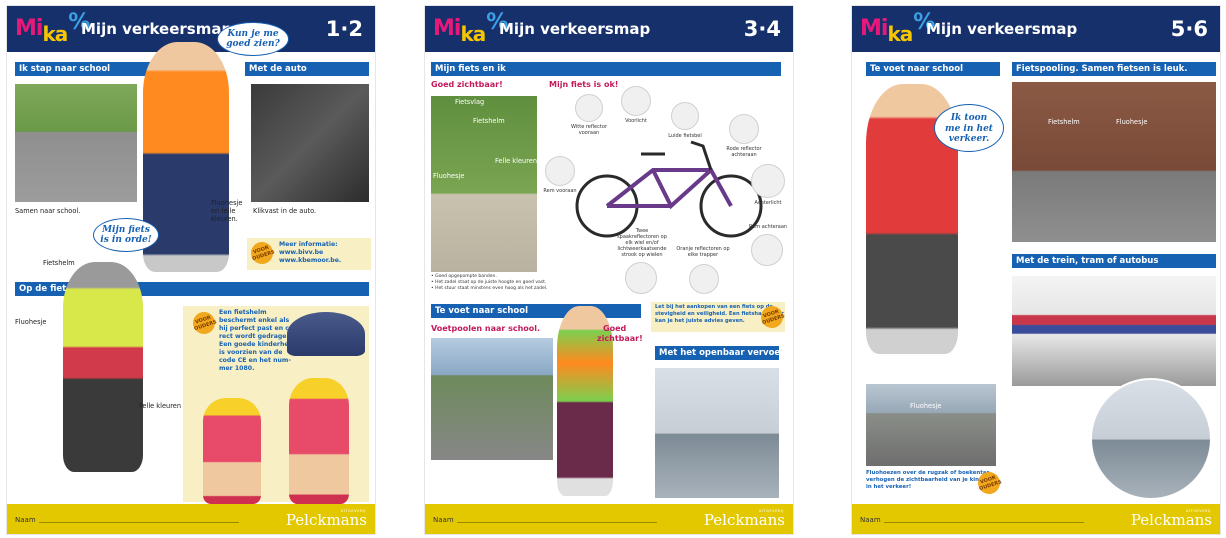 Image resolution: width=1226 pixels, height=538 pixels. Describe the element at coordinates (969, 128) in the screenshot. I see `speech-bubble: Ik toon me in het verkeer.` at that location.